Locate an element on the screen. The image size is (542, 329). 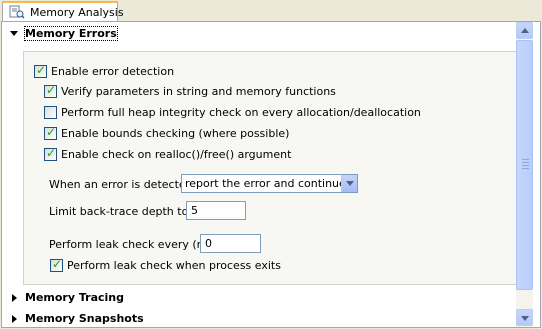
section-memory-tracing-label: Memory Tracing is located at coordinates (74, 297).